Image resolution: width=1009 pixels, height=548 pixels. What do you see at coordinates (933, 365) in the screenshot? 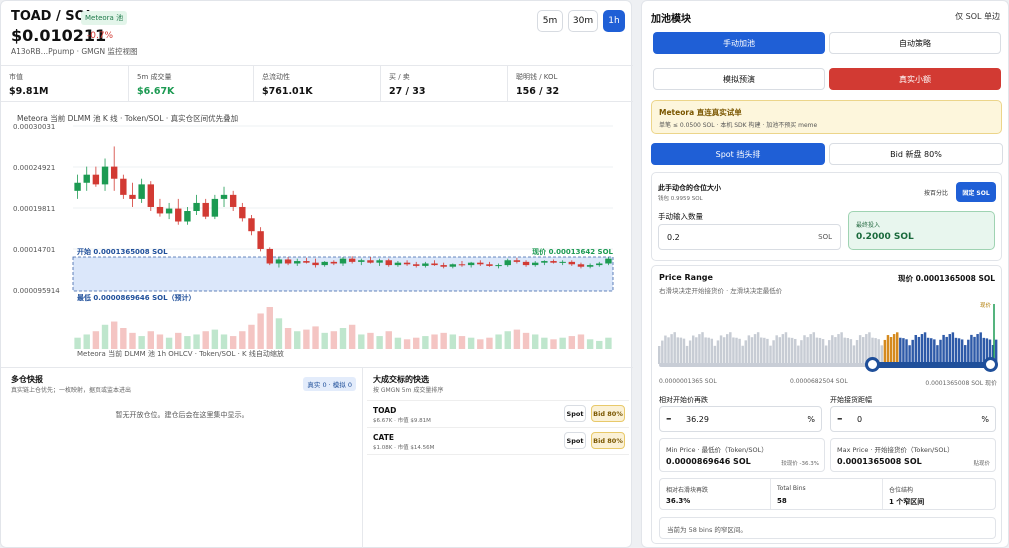
I see `range-slider-fill` at bounding box center [933, 365].